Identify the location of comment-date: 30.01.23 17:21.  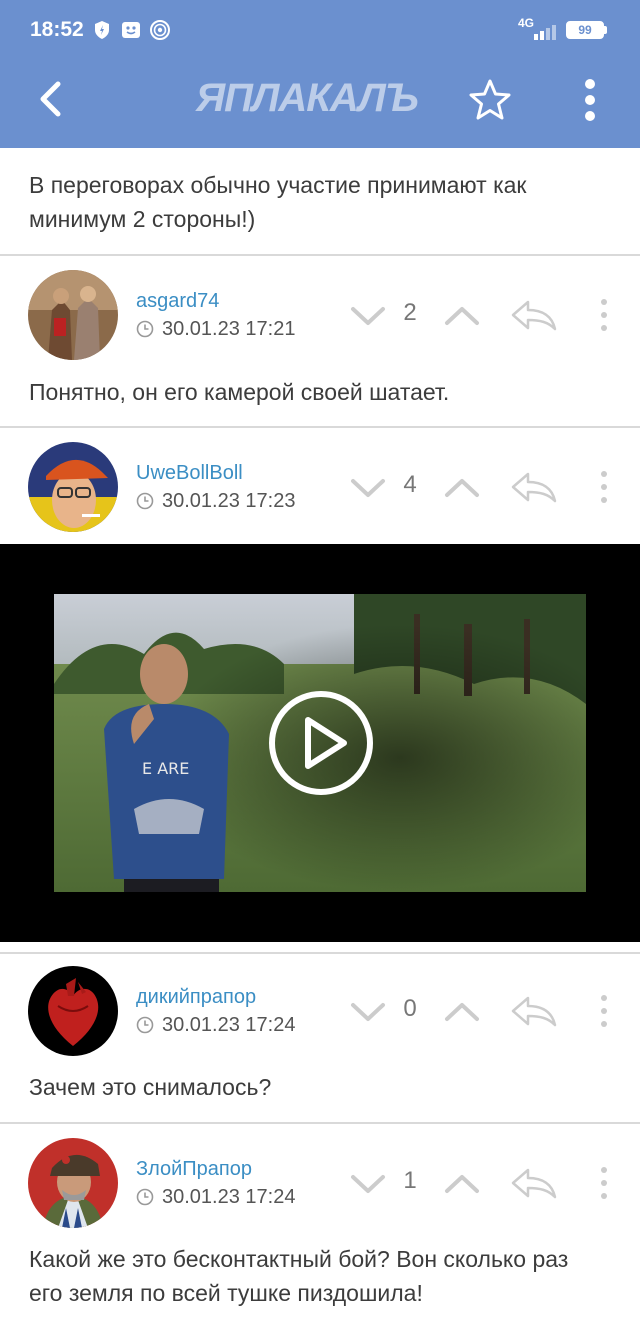
(229, 329).